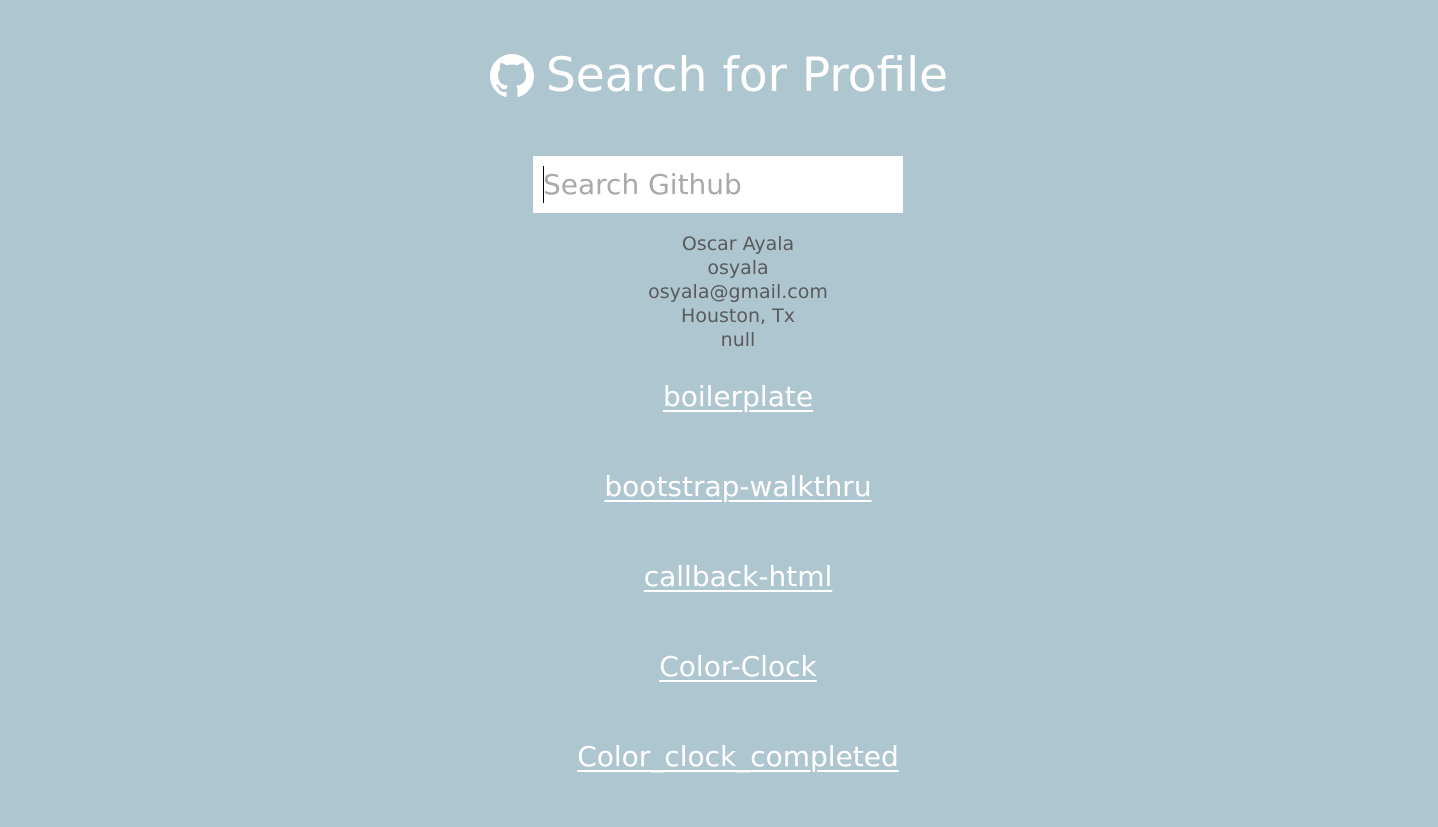 This screenshot has width=1438, height=827. What do you see at coordinates (738, 756) in the screenshot?
I see `repo-link: Color_clock_completed` at bounding box center [738, 756].